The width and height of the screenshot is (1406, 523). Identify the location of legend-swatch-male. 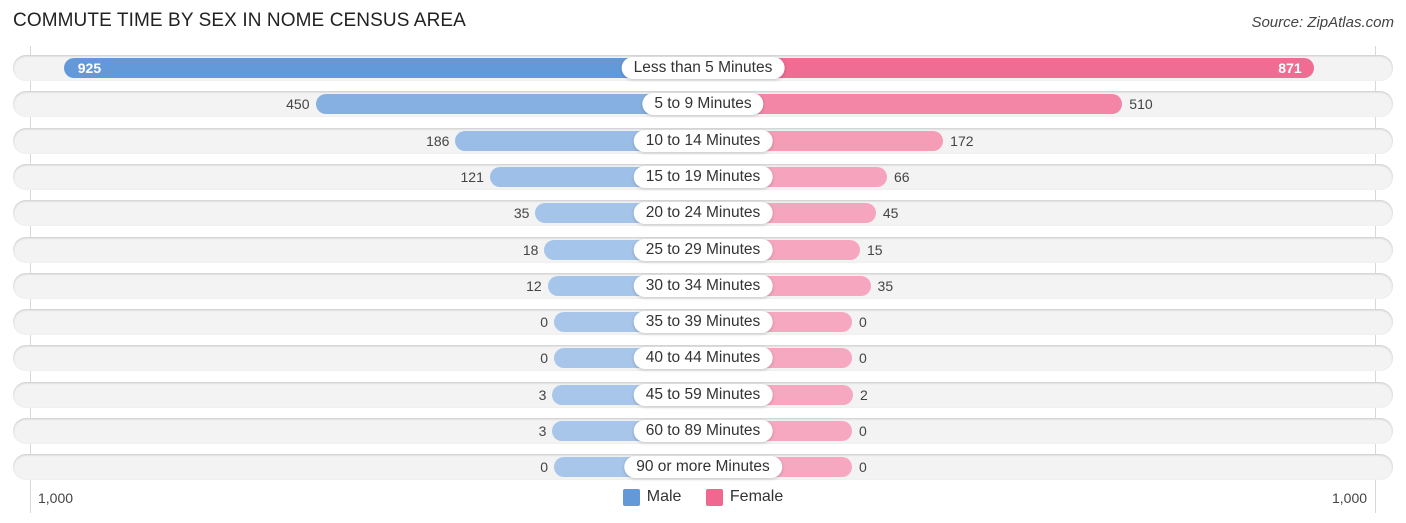
(631, 497).